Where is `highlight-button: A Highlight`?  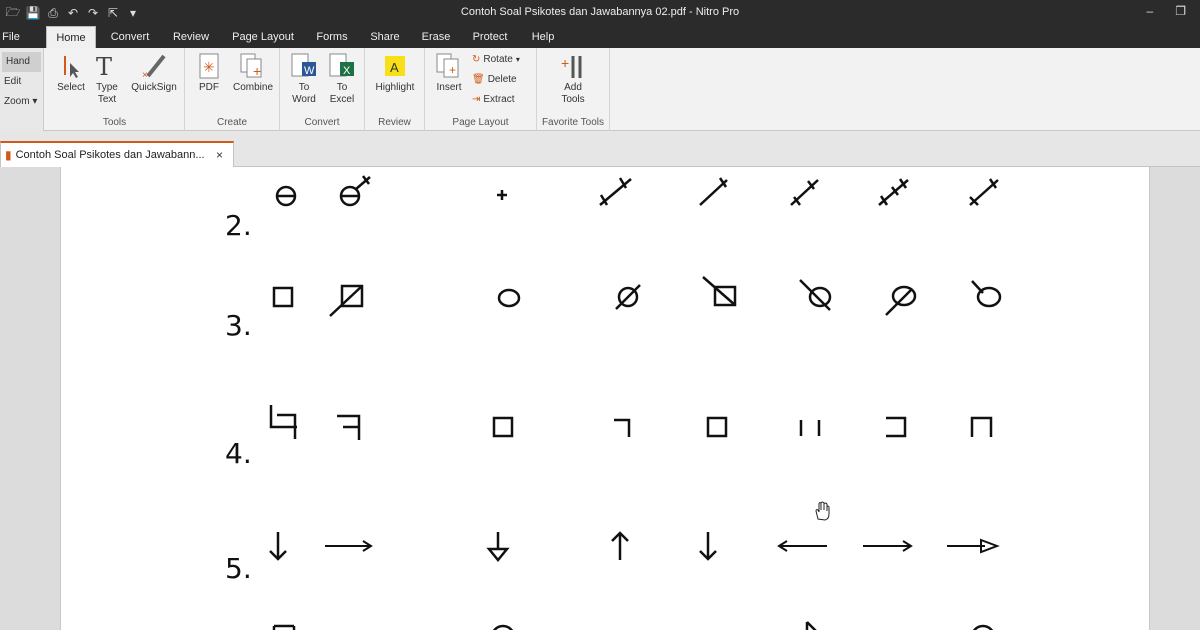 highlight-button: A Highlight is located at coordinates (395, 73).